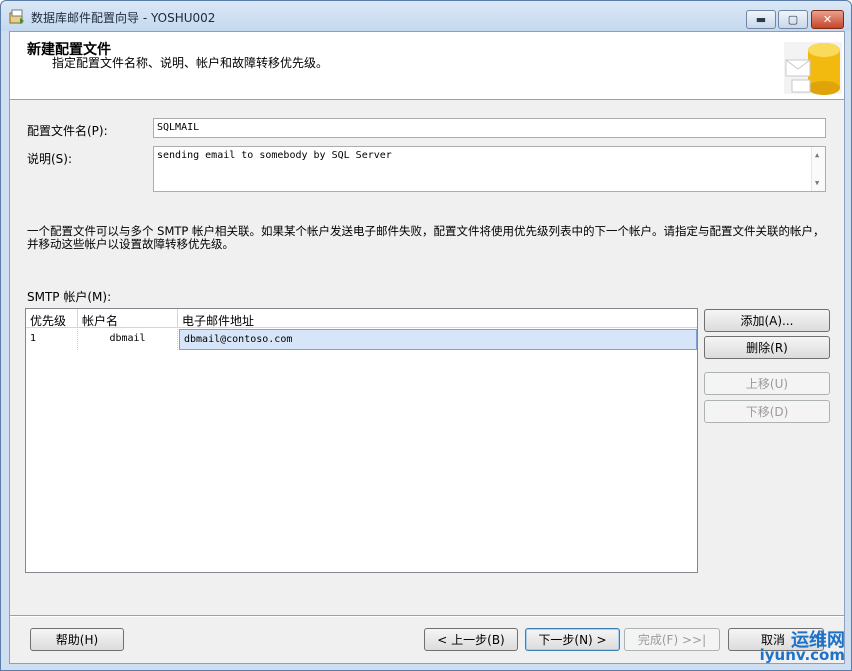  I want to click on column-header-account: 帐户名, so click(128, 318).